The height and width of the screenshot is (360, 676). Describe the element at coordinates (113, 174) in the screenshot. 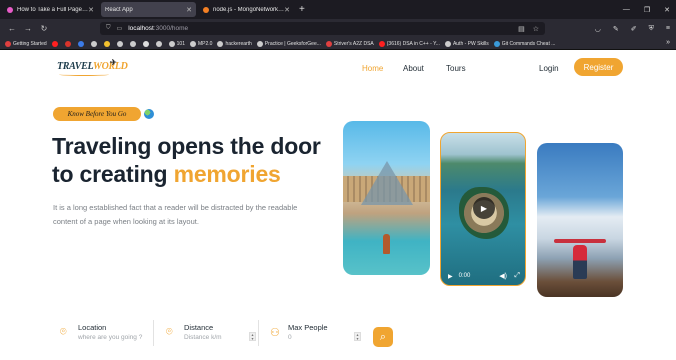

I see `hero-title-prefix: to creating` at that location.